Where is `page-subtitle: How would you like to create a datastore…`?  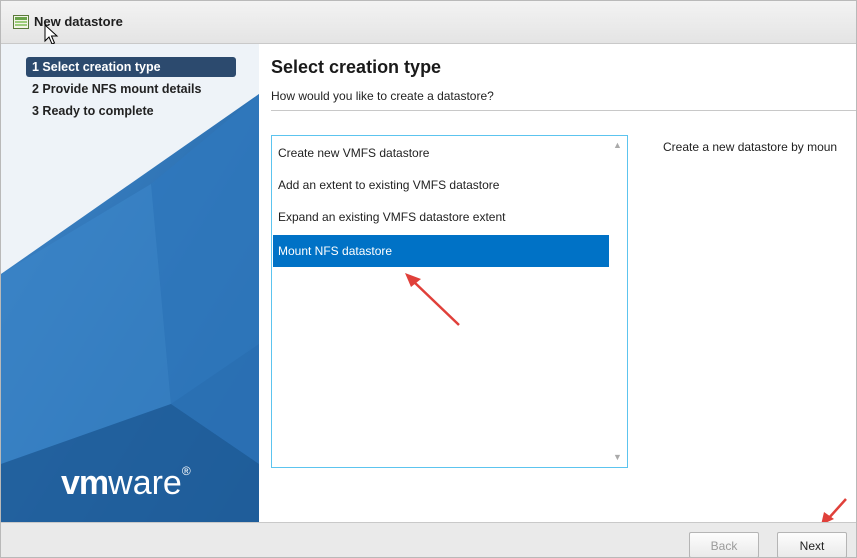
page-subtitle: How would you like to create a datastore… is located at coordinates (382, 96).